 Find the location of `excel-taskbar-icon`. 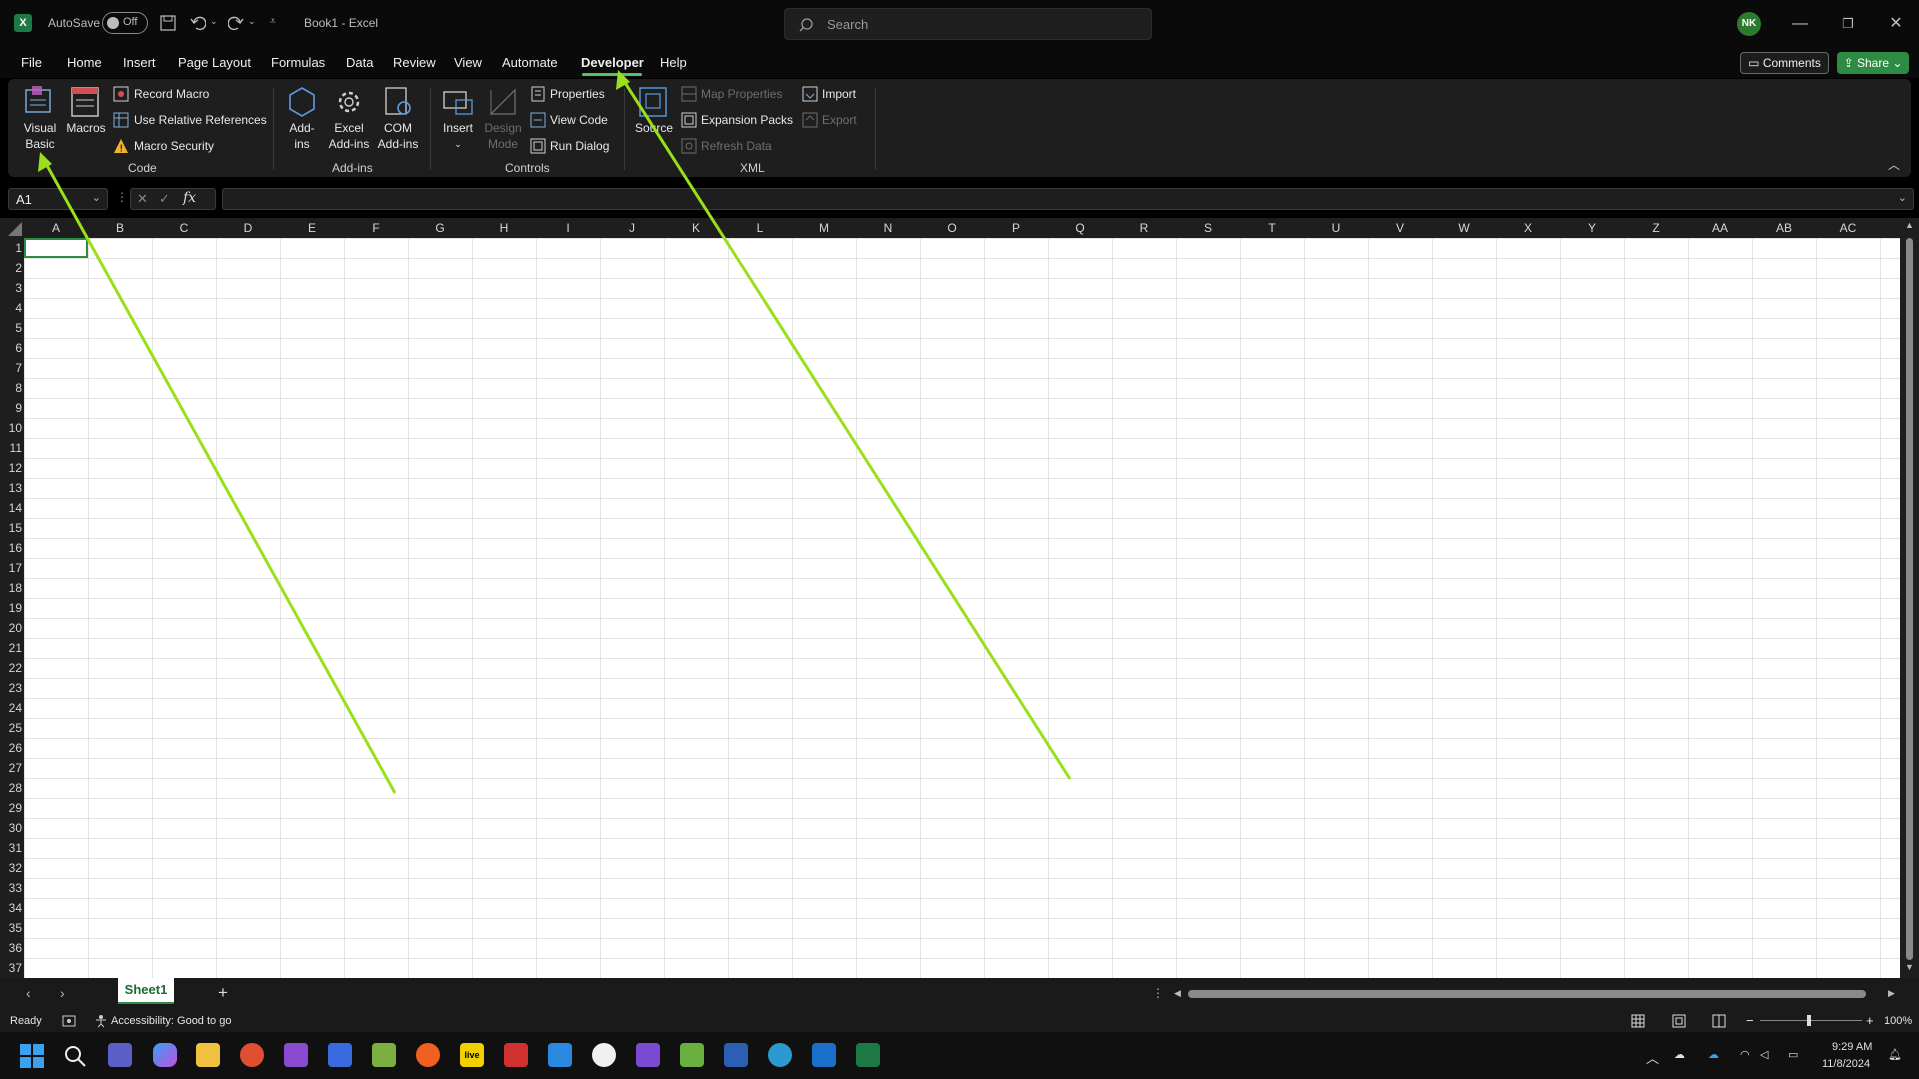

excel-taskbar-icon is located at coordinates (868, 1055).